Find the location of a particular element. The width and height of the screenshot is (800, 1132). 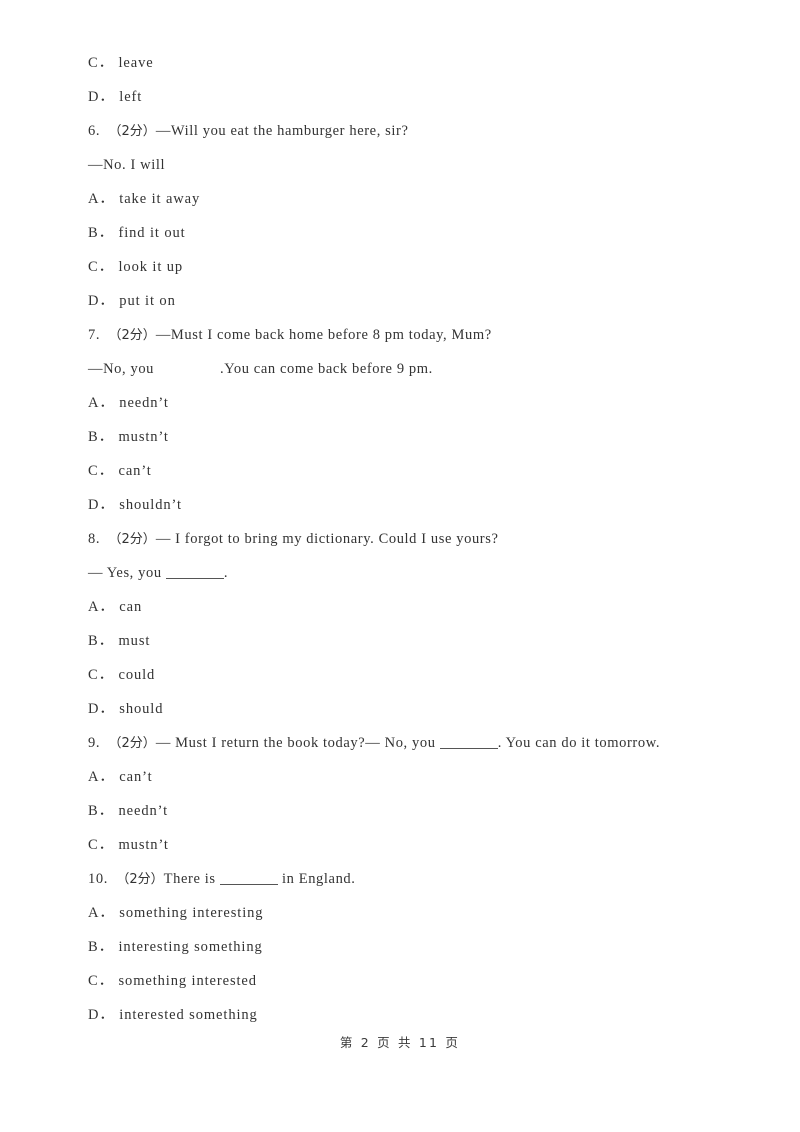

question-number: 8. is located at coordinates (94, 539).